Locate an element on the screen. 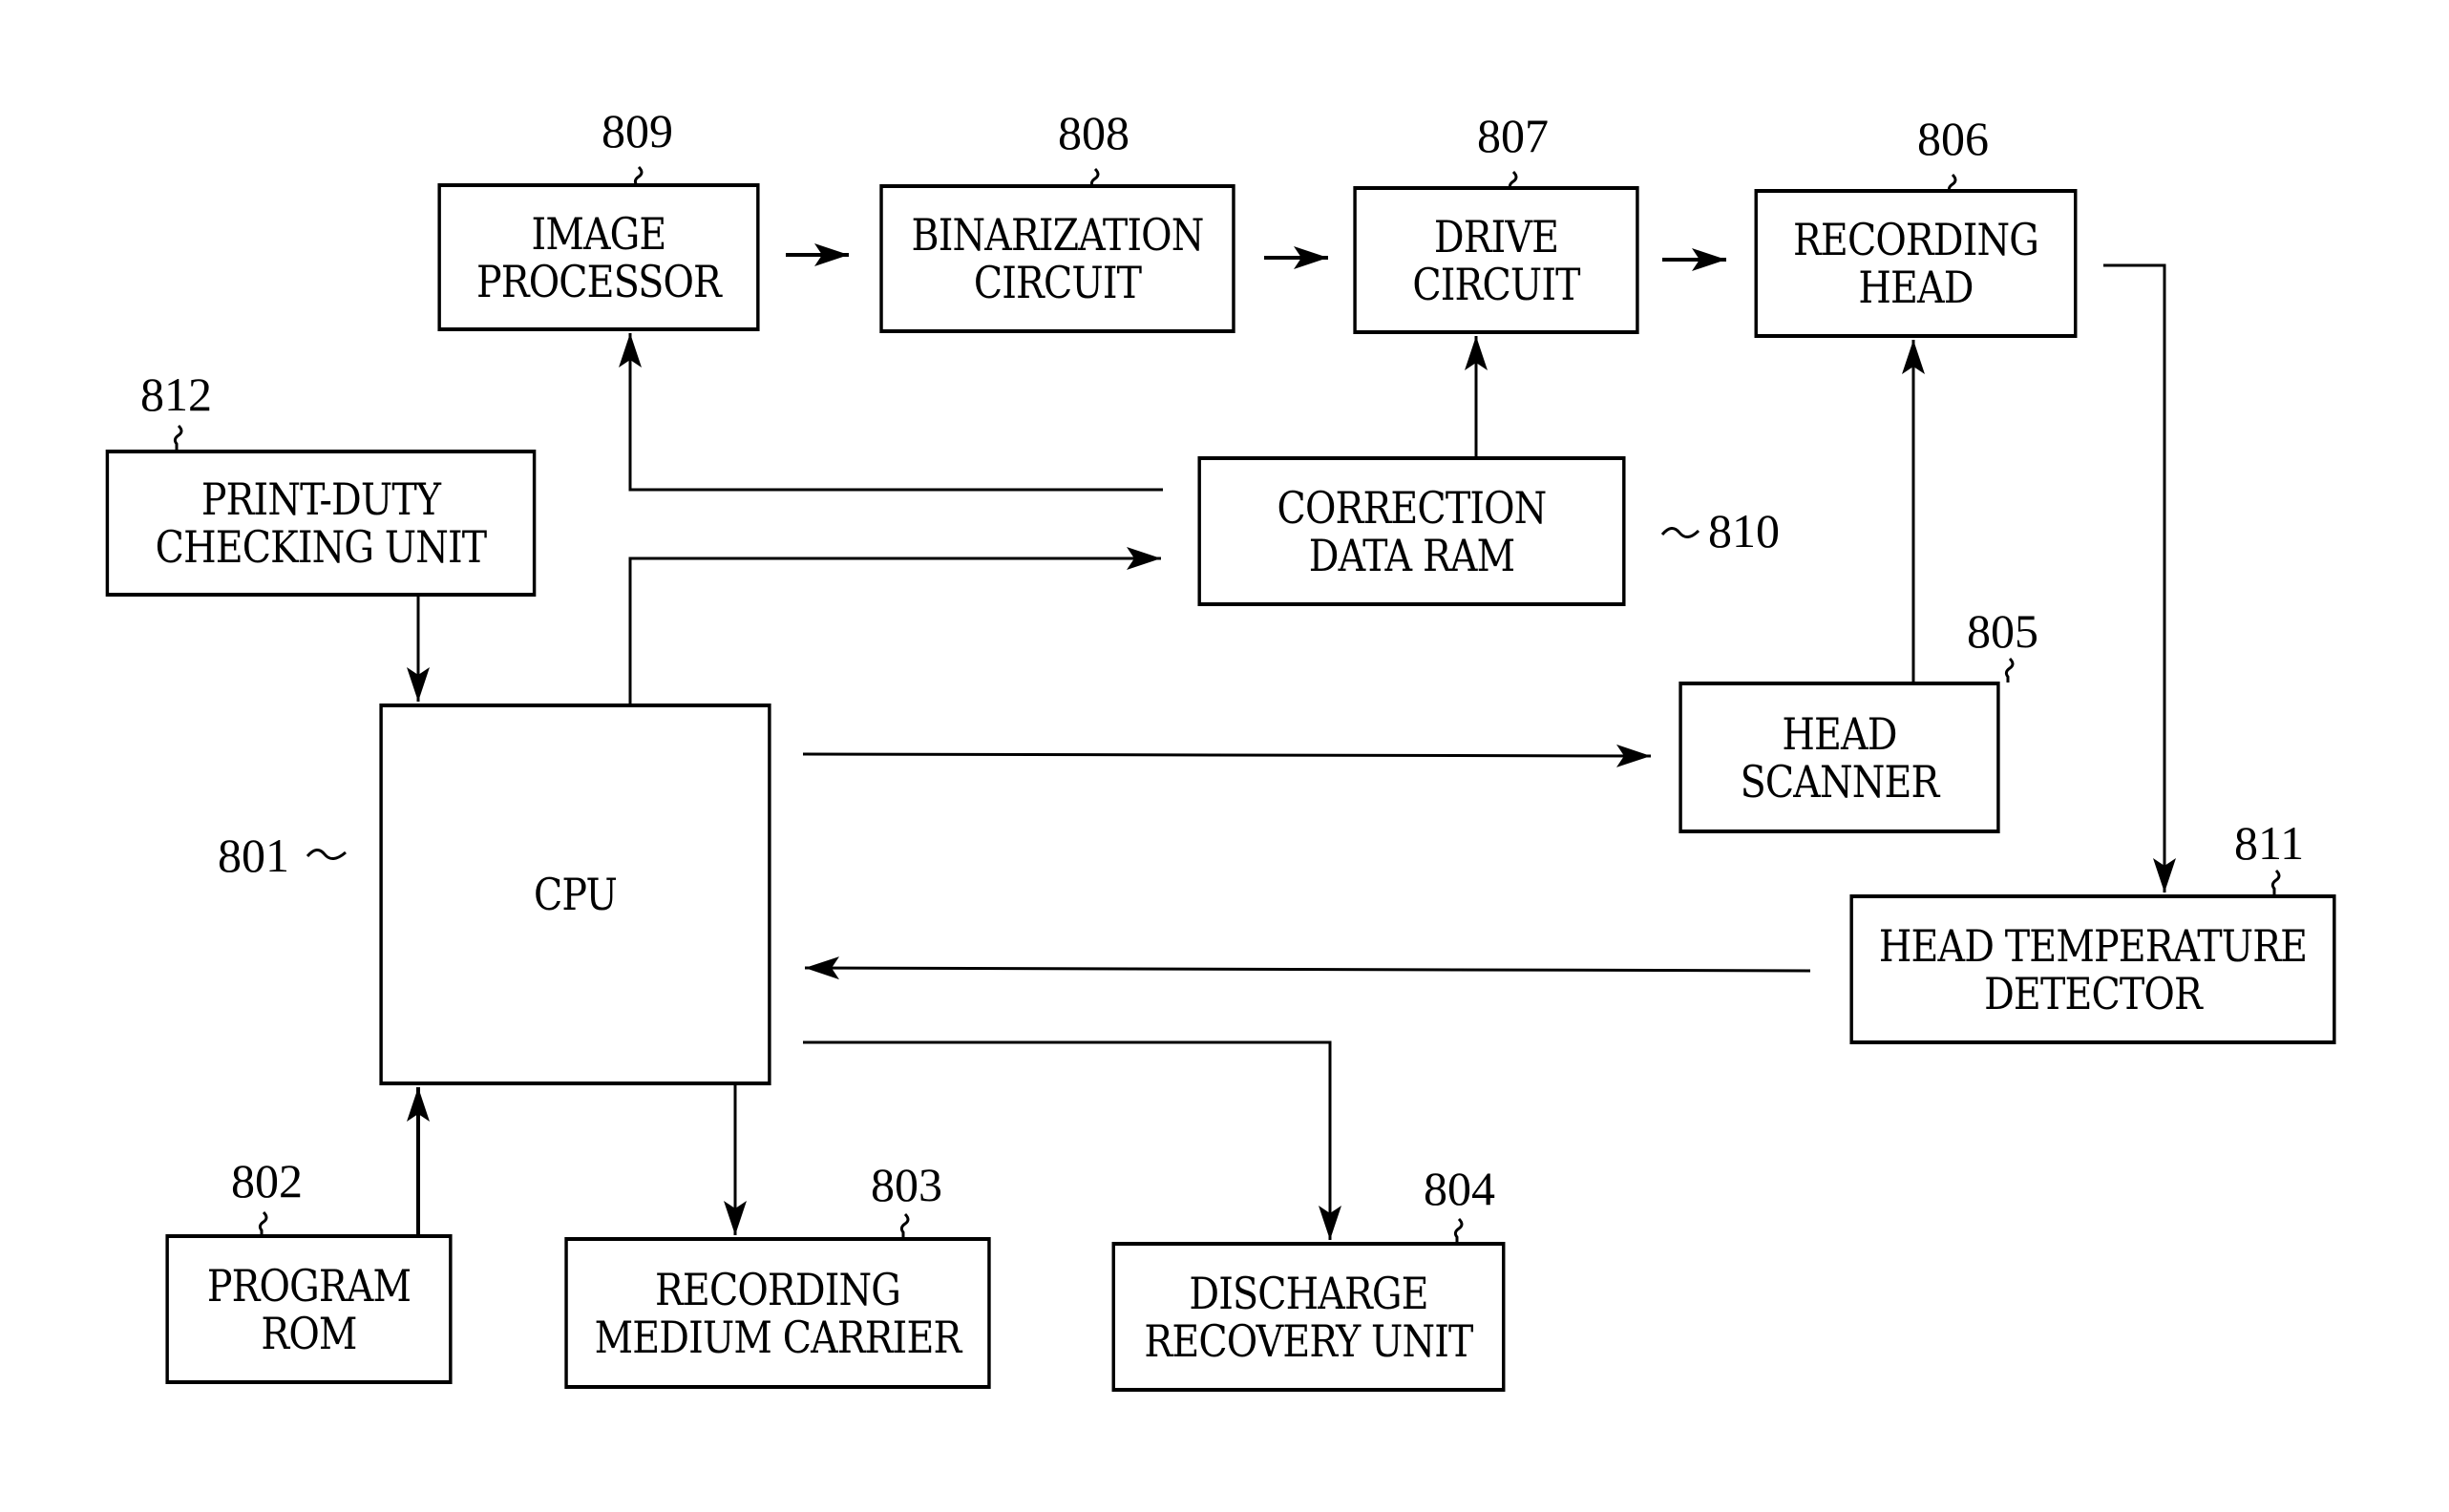 The height and width of the screenshot is (1512, 2449). block-label-line: HEAD TEMPERATURE is located at coordinates (2093, 945).